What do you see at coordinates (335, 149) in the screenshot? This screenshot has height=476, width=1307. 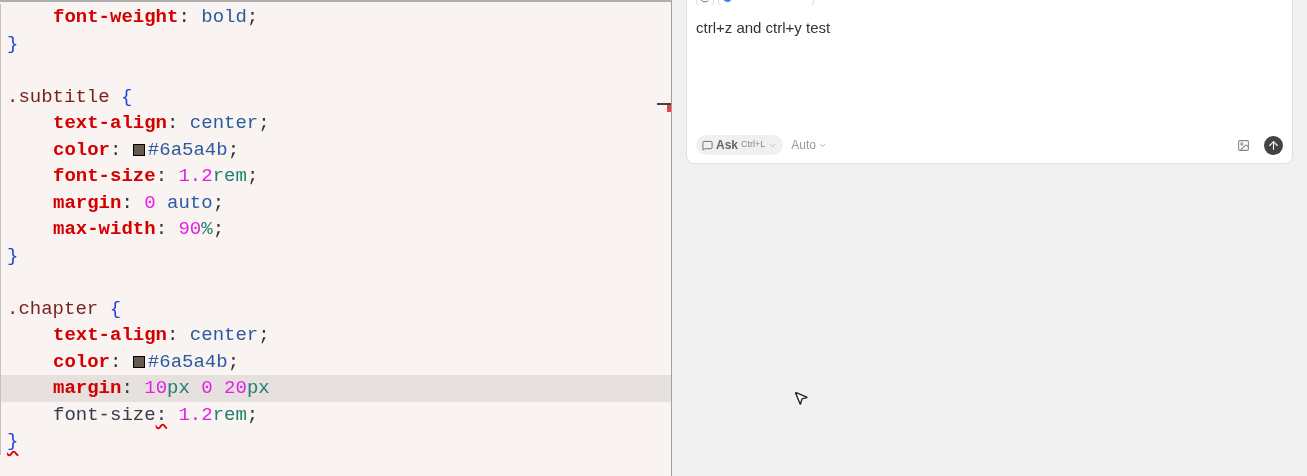 I see `code-line: color: #6a5a4b;` at bounding box center [335, 149].